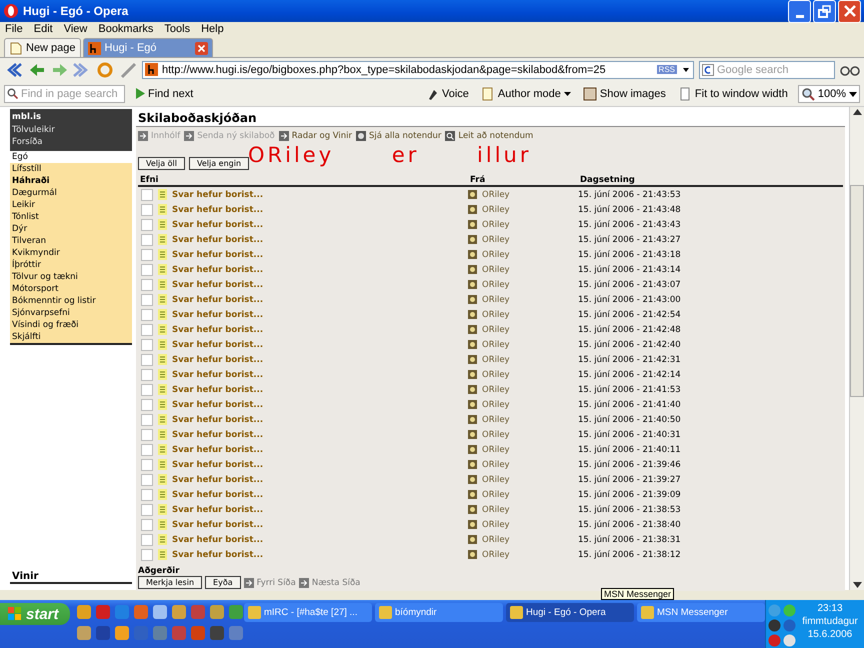 Image resolution: width=864 pixels, height=648 pixels. I want to click on browser-tab: Hugi - Egó, so click(147, 47).